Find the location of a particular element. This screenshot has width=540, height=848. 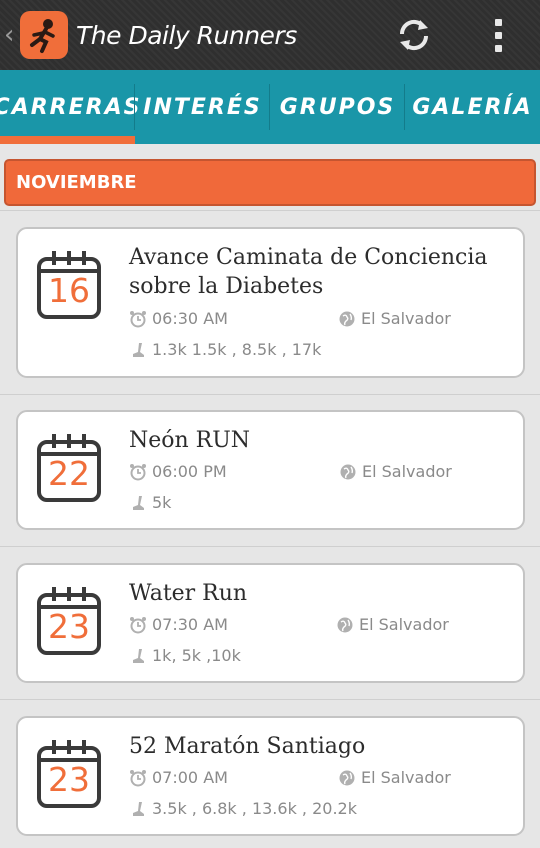

event-time: 07:00 AM is located at coordinates (178, 777).